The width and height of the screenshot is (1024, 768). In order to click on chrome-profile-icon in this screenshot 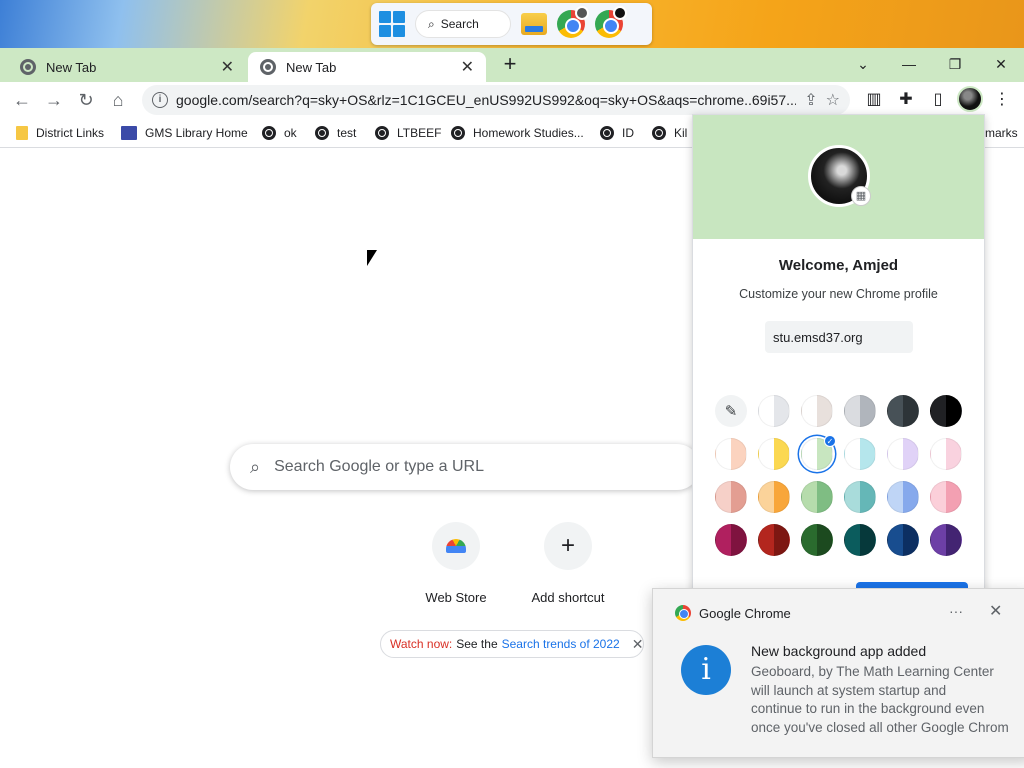, I will do `click(573, 22)`.